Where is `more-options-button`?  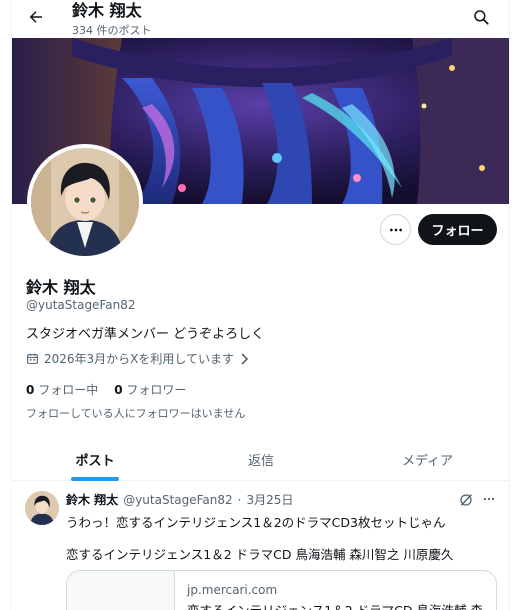
more-options-button is located at coordinates (395, 229).